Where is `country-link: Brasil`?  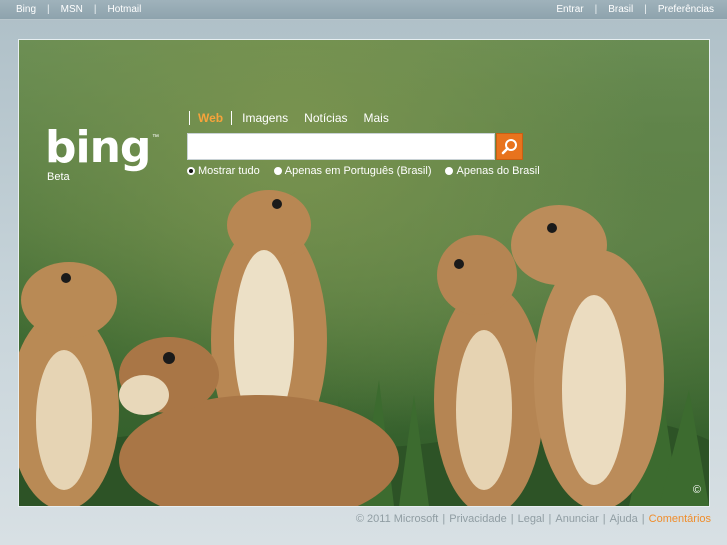 country-link: Brasil is located at coordinates (620, 9).